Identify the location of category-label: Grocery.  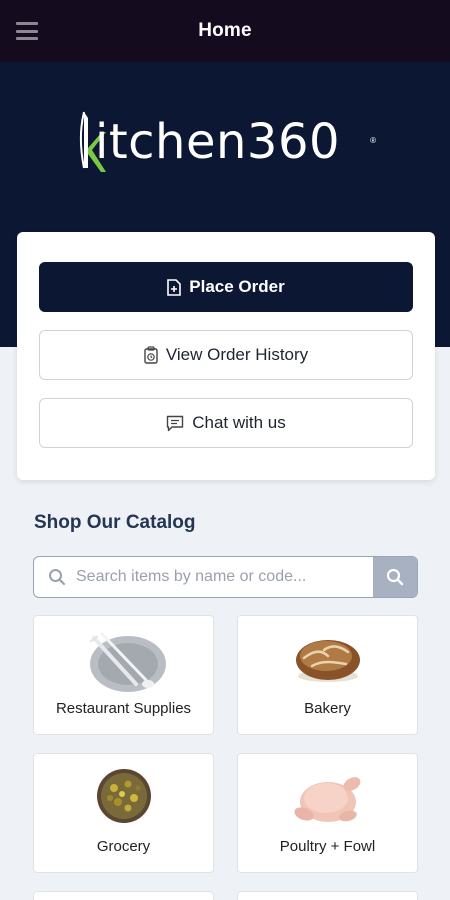
(123, 846).